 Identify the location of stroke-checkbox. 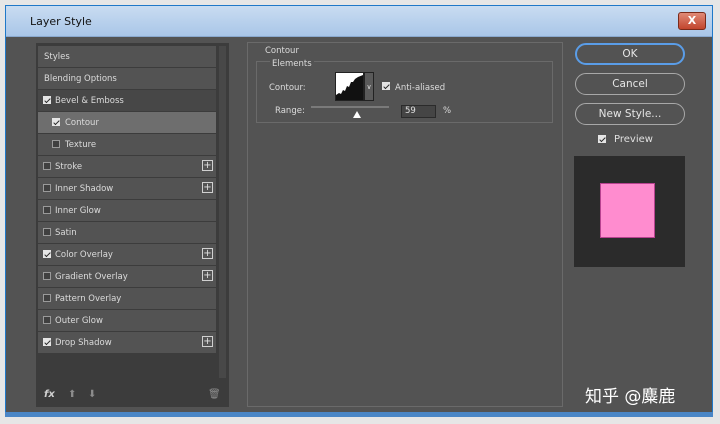
(47, 166).